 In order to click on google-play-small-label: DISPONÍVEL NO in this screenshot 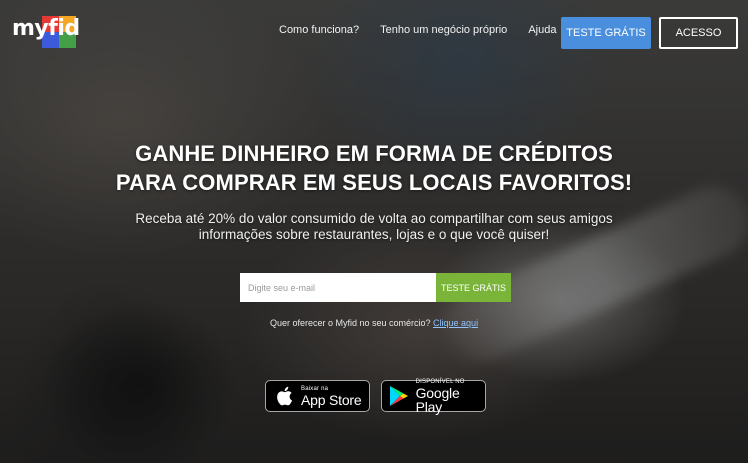, I will do `click(440, 381)`.